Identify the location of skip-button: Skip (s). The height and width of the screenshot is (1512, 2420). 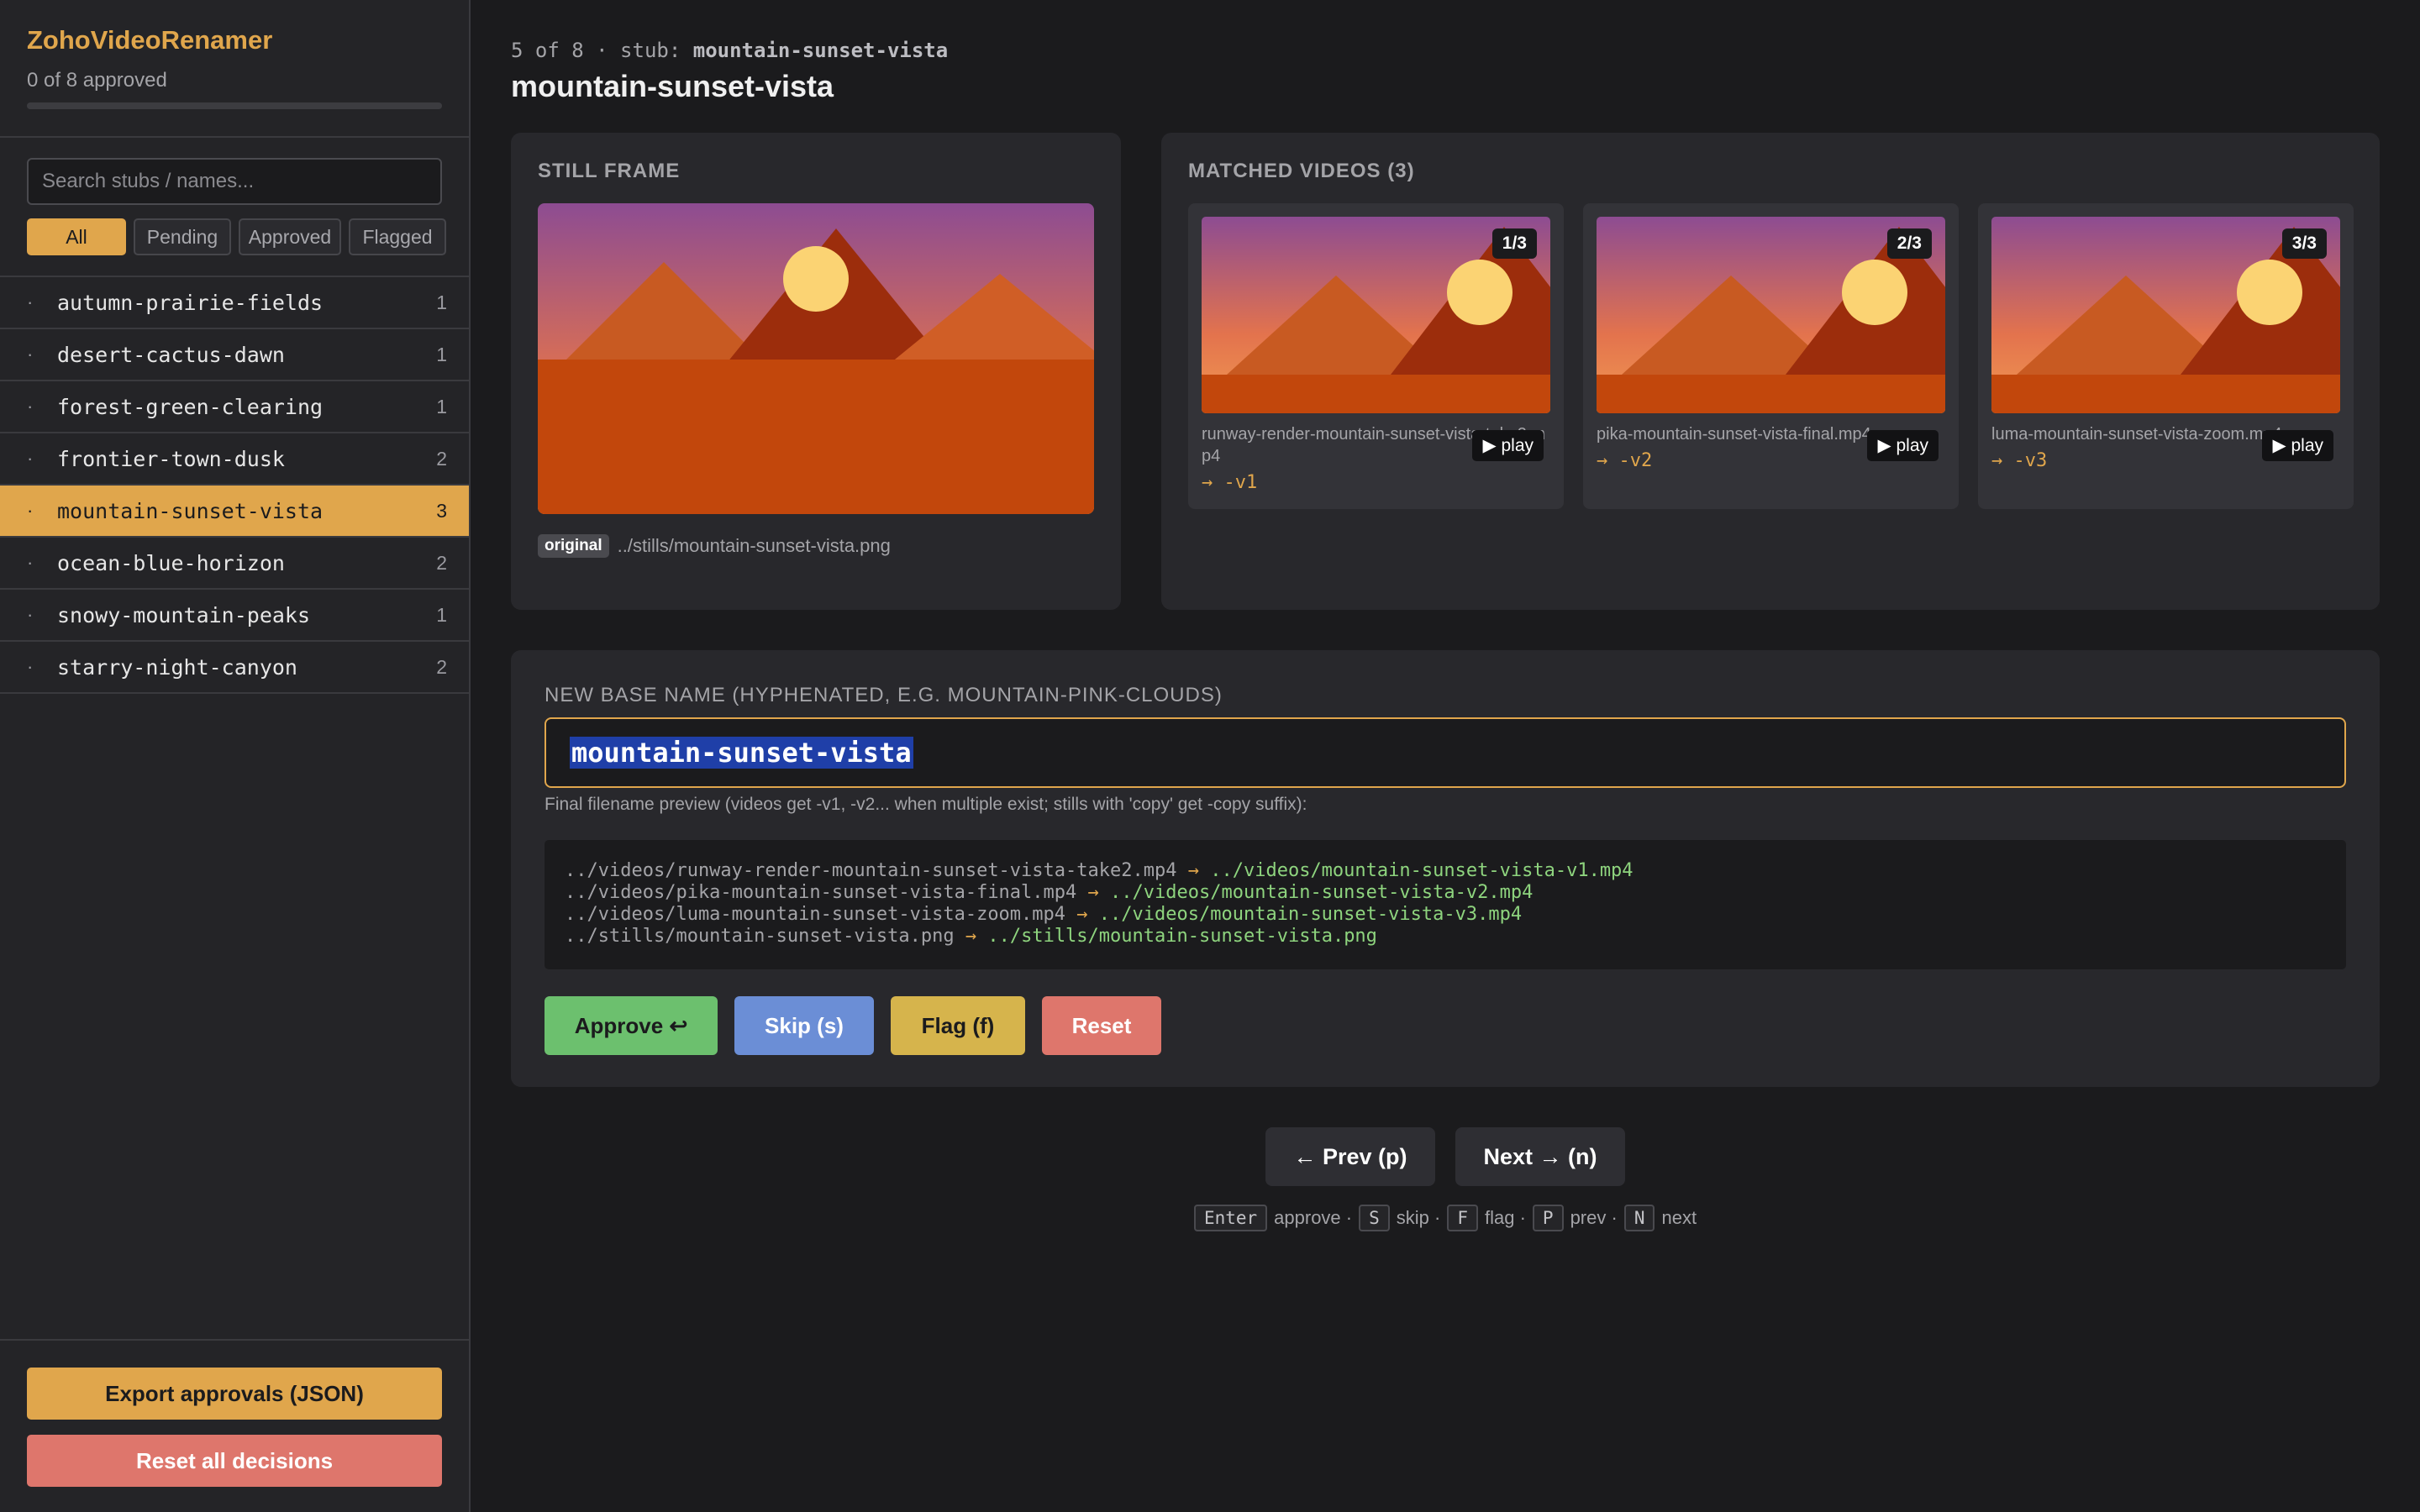
(804, 1025).